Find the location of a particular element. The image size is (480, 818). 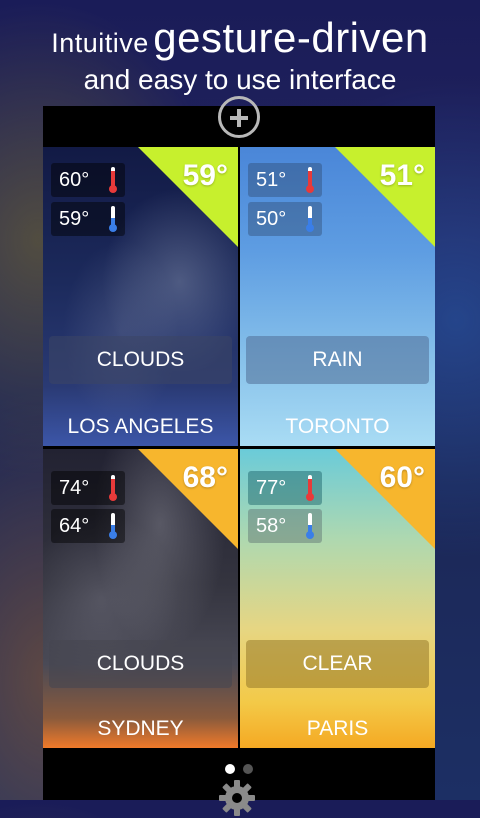

high-temp-box: 77° is located at coordinates (285, 488).